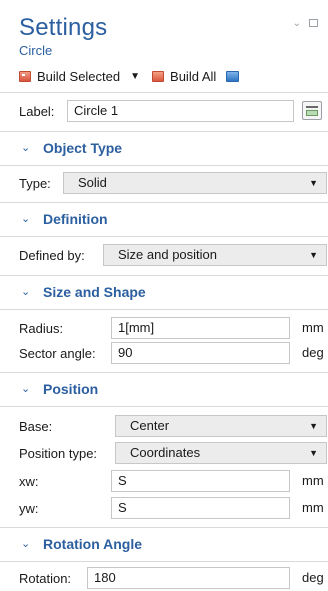 The image size is (328, 591). What do you see at coordinates (45, 578) in the screenshot?
I see `rotation-label: Rotation:` at bounding box center [45, 578].